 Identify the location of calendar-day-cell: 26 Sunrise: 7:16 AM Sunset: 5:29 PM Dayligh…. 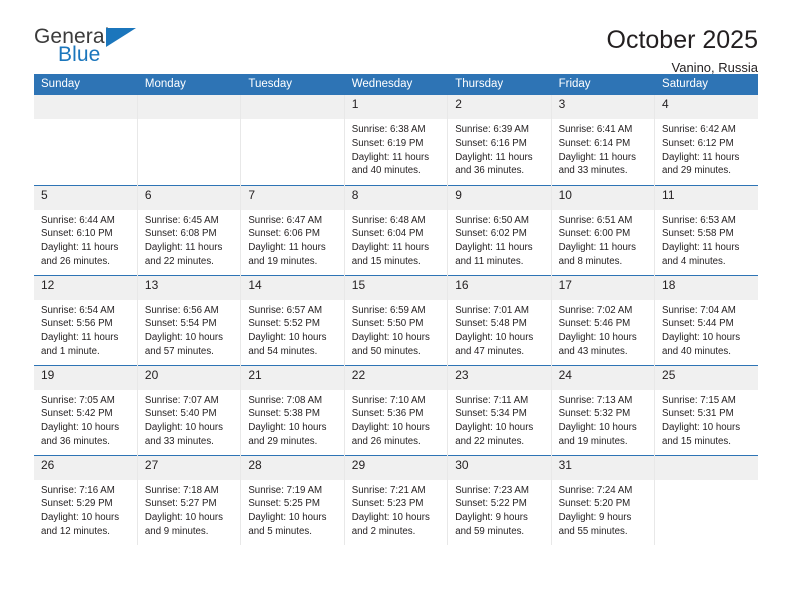
(86, 500).